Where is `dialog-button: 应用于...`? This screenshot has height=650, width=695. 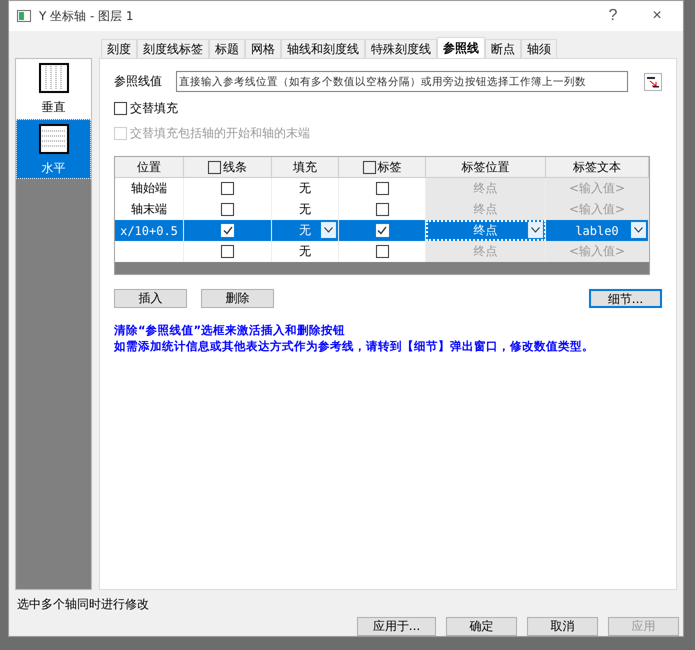
dialog-button: 应用于... is located at coordinates (396, 626).